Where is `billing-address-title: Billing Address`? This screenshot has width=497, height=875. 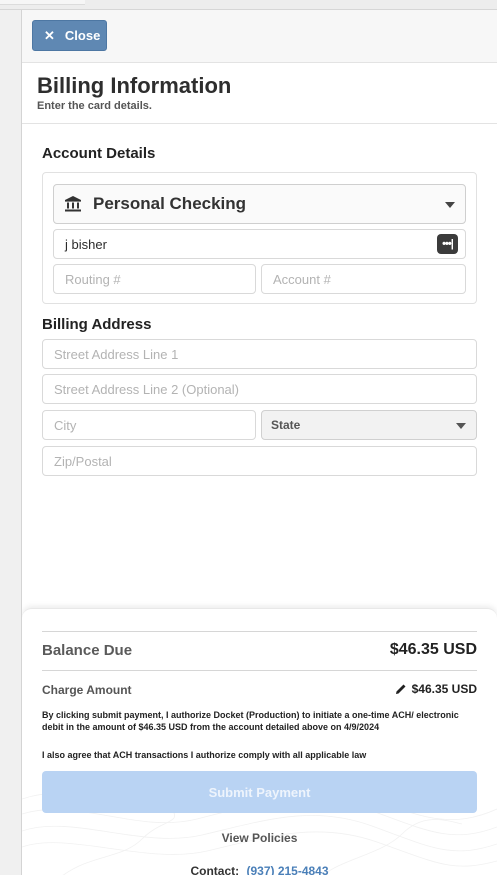
billing-address-title: Billing Address is located at coordinates (97, 324).